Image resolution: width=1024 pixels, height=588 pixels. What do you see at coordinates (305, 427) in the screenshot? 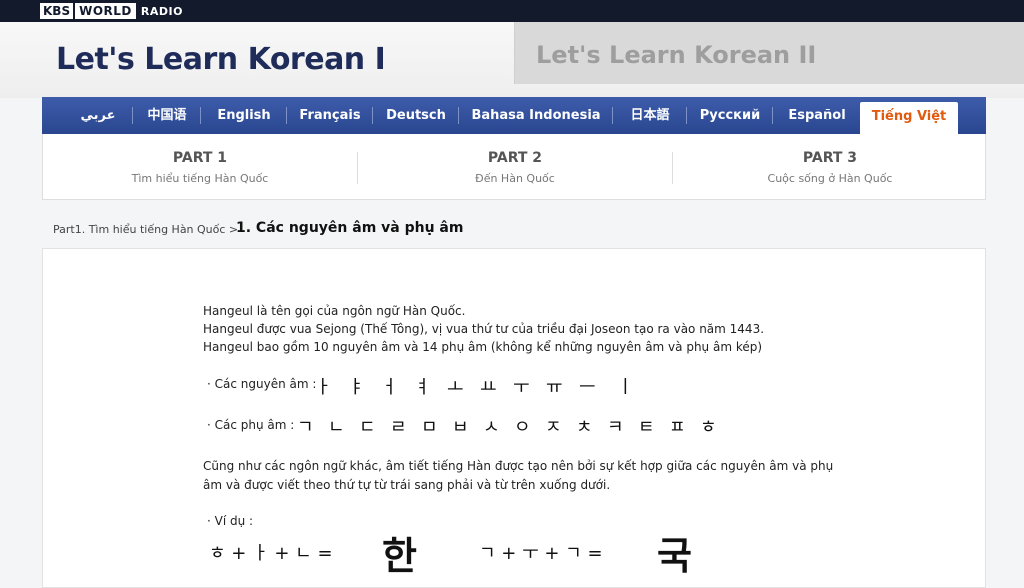
I see `consonant: ㄱ` at bounding box center [305, 427].